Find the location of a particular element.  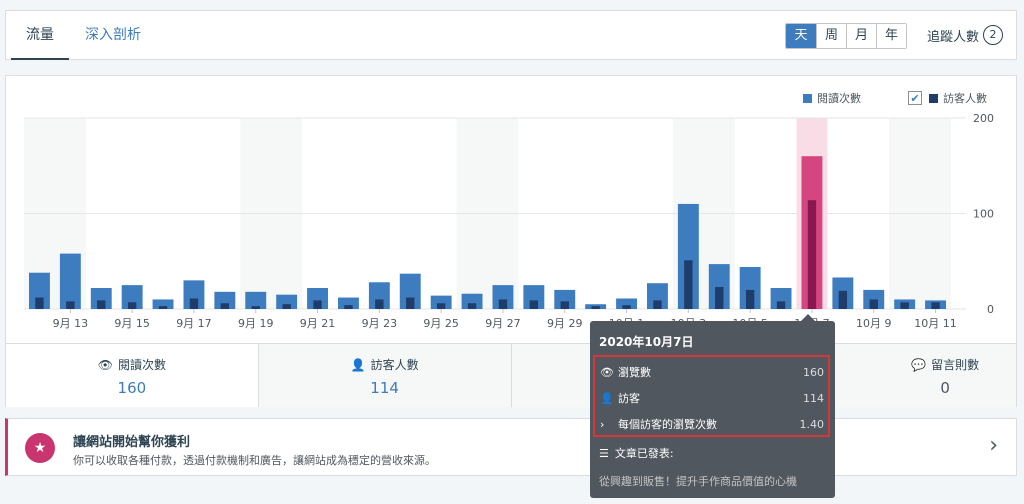

tooltip-row-views-per-visitor: › 每個訪客的瀏覽次數 1.40 is located at coordinates (712, 424).